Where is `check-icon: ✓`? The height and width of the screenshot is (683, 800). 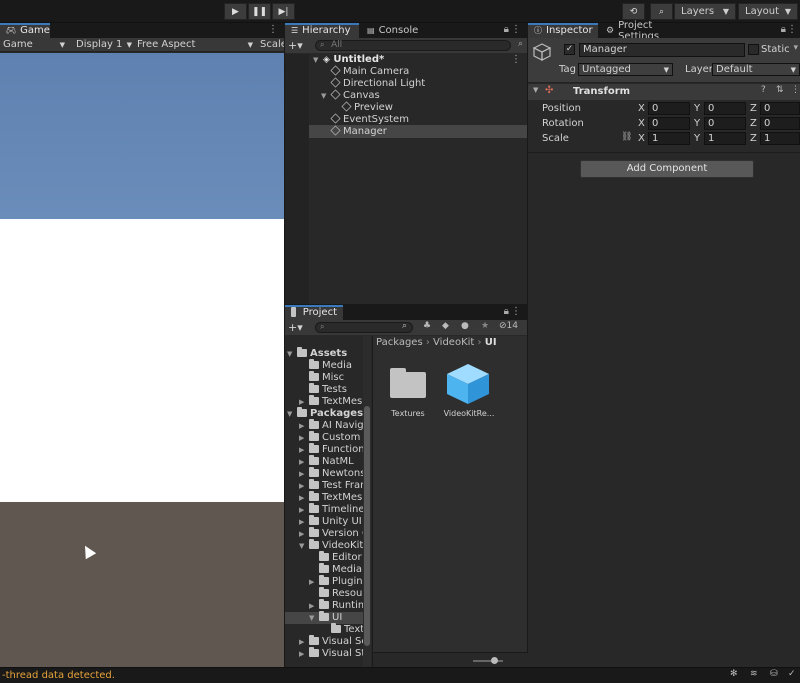 check-icon: ✓ is located at coordinates (792, 674).